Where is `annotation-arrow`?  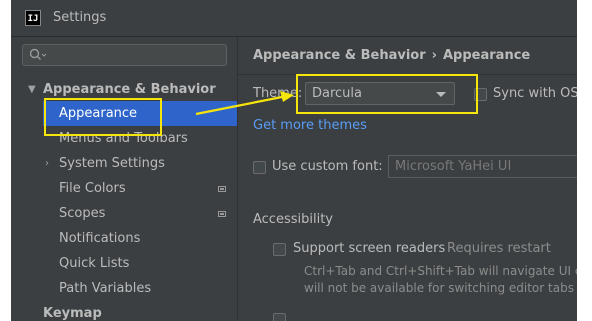
annotation-arrow is located at coordinates (244, 103).